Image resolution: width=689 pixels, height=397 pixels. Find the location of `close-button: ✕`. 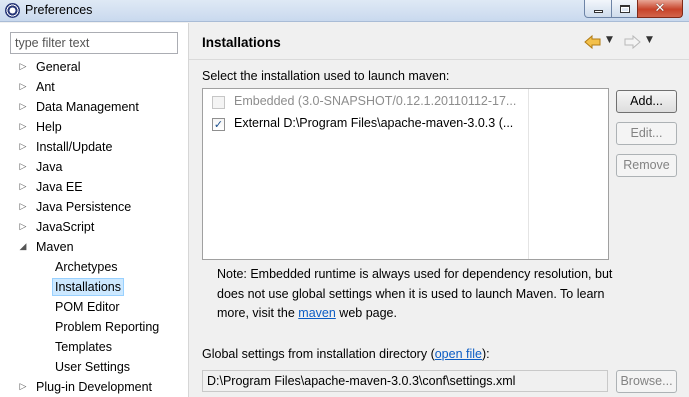

close-button: ✕ is located at coordinates (660, 9).